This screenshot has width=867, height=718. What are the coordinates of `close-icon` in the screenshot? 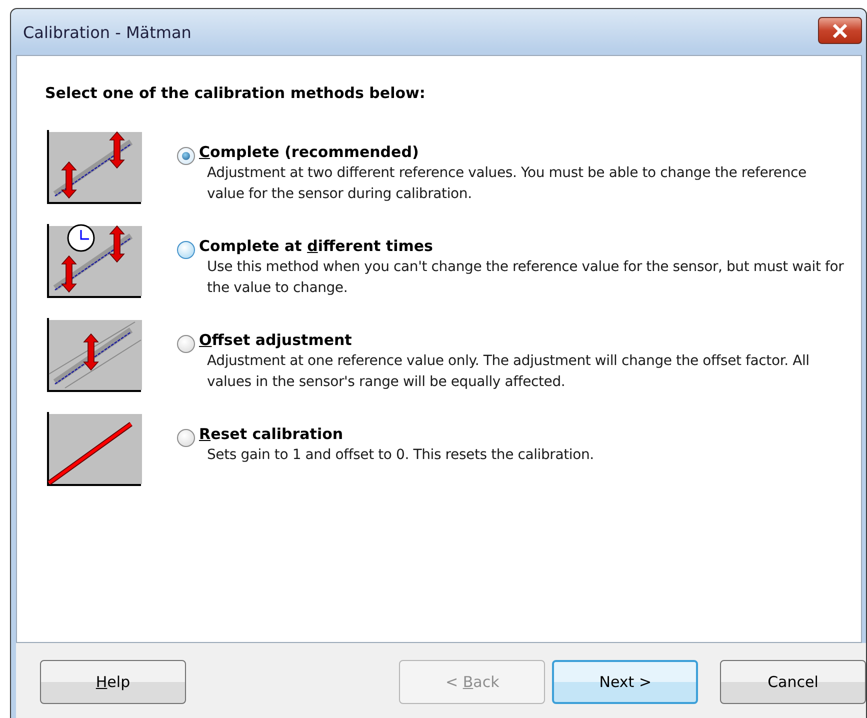 It's located at (840, 31).